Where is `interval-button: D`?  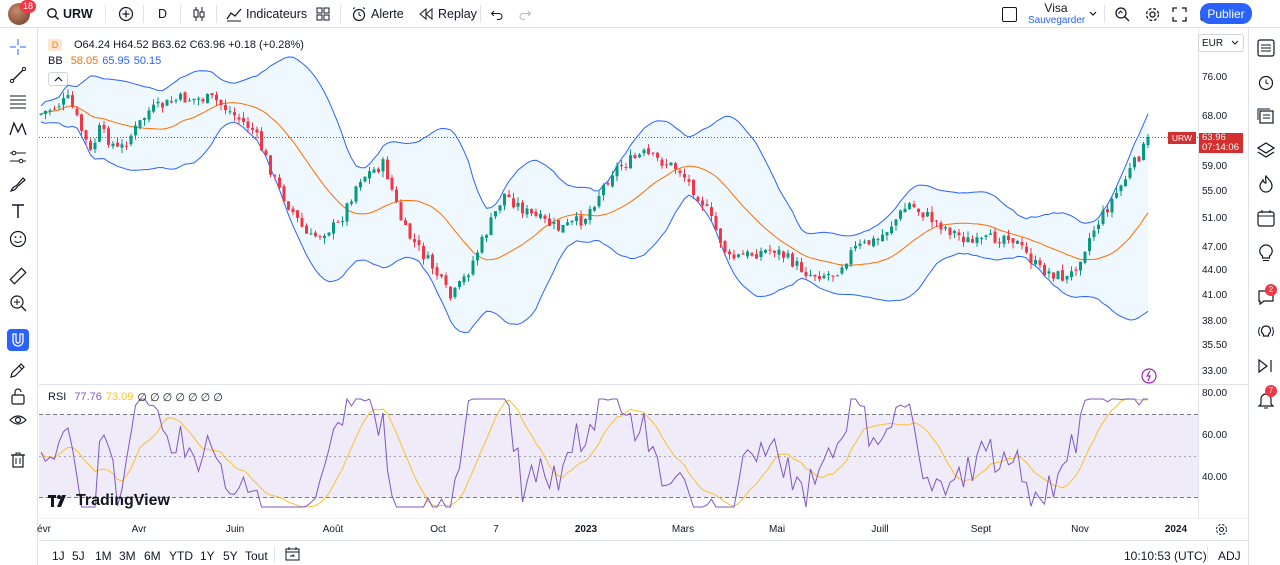 interval-button: D is located at coordinates (162, 14).